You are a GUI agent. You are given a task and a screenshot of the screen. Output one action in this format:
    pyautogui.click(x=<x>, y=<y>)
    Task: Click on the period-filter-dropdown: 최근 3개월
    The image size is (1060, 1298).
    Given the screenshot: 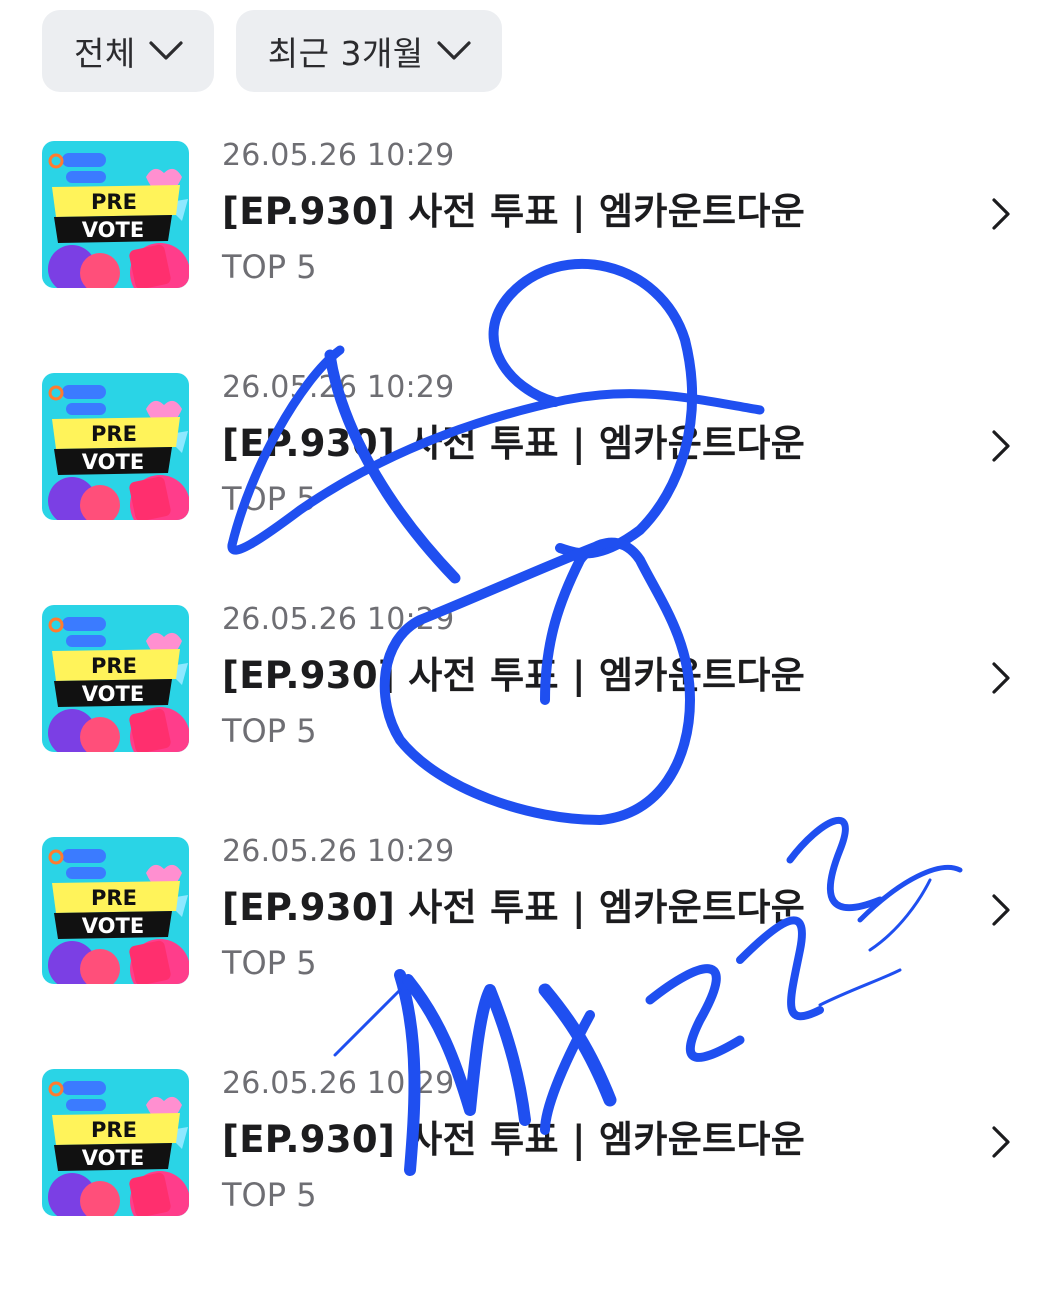 What is the action you would take?
    pyautogui.click(x=368, y=51)
    